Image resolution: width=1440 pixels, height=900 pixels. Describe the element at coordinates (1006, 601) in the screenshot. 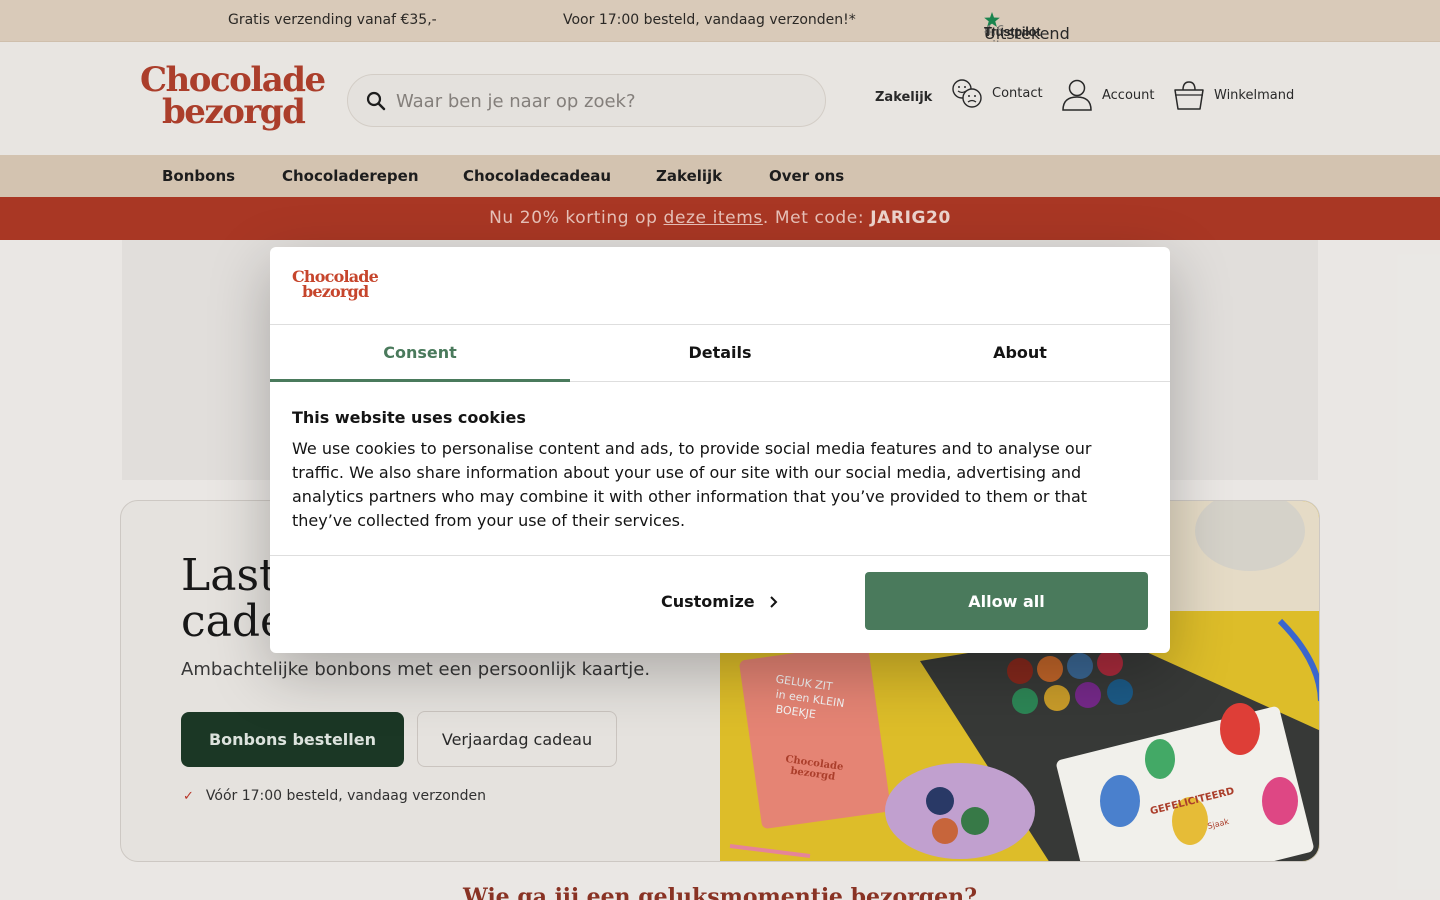

I see `allow-all-button: Allow all` at that location.